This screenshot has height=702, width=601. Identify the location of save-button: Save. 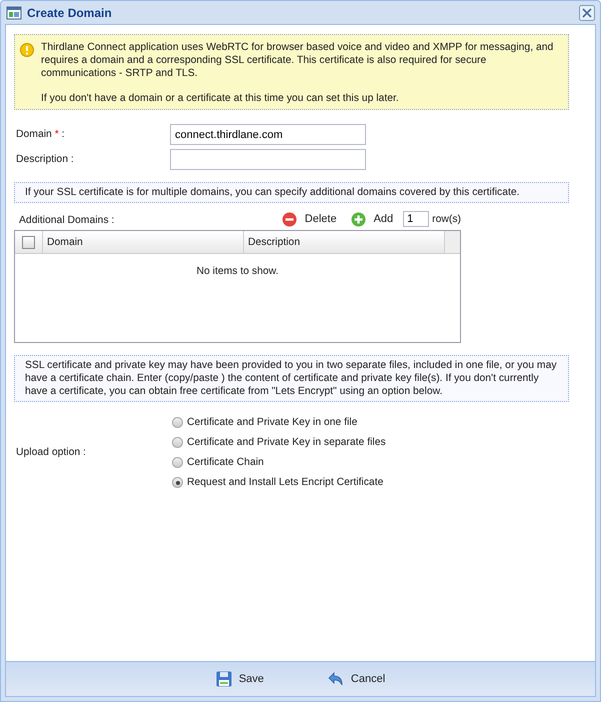
(240, 679).